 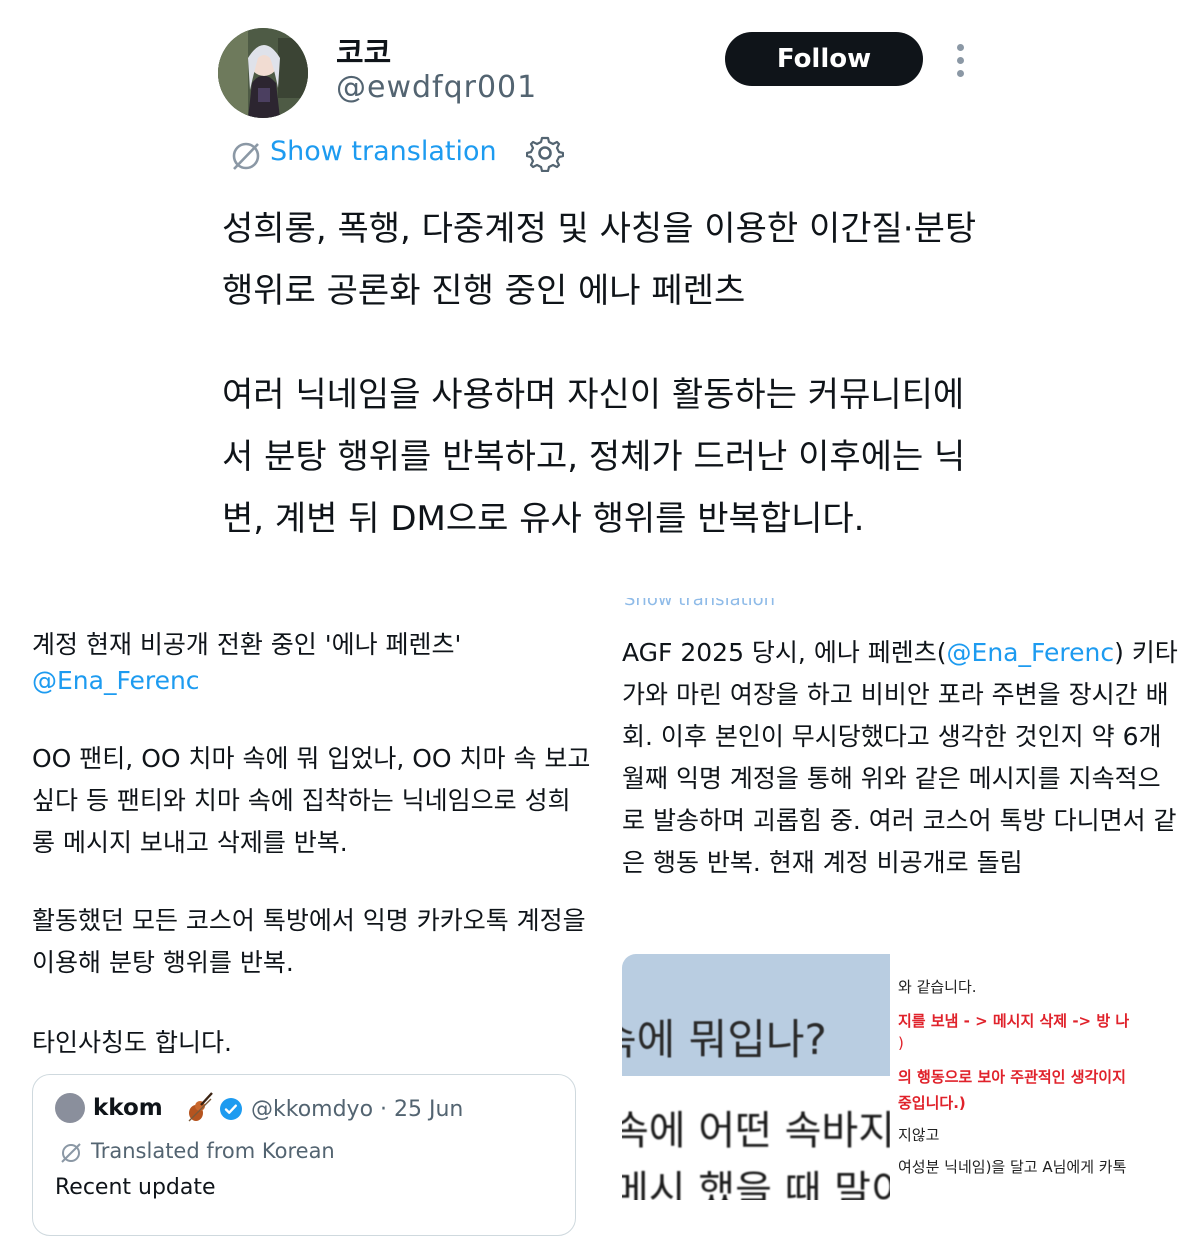 What do you see at coordinates (357, 1109) in the screenshot?
I see `quote-handle-date: @kkomdyo · 25 Jun` at bounding box center [357, 1109].